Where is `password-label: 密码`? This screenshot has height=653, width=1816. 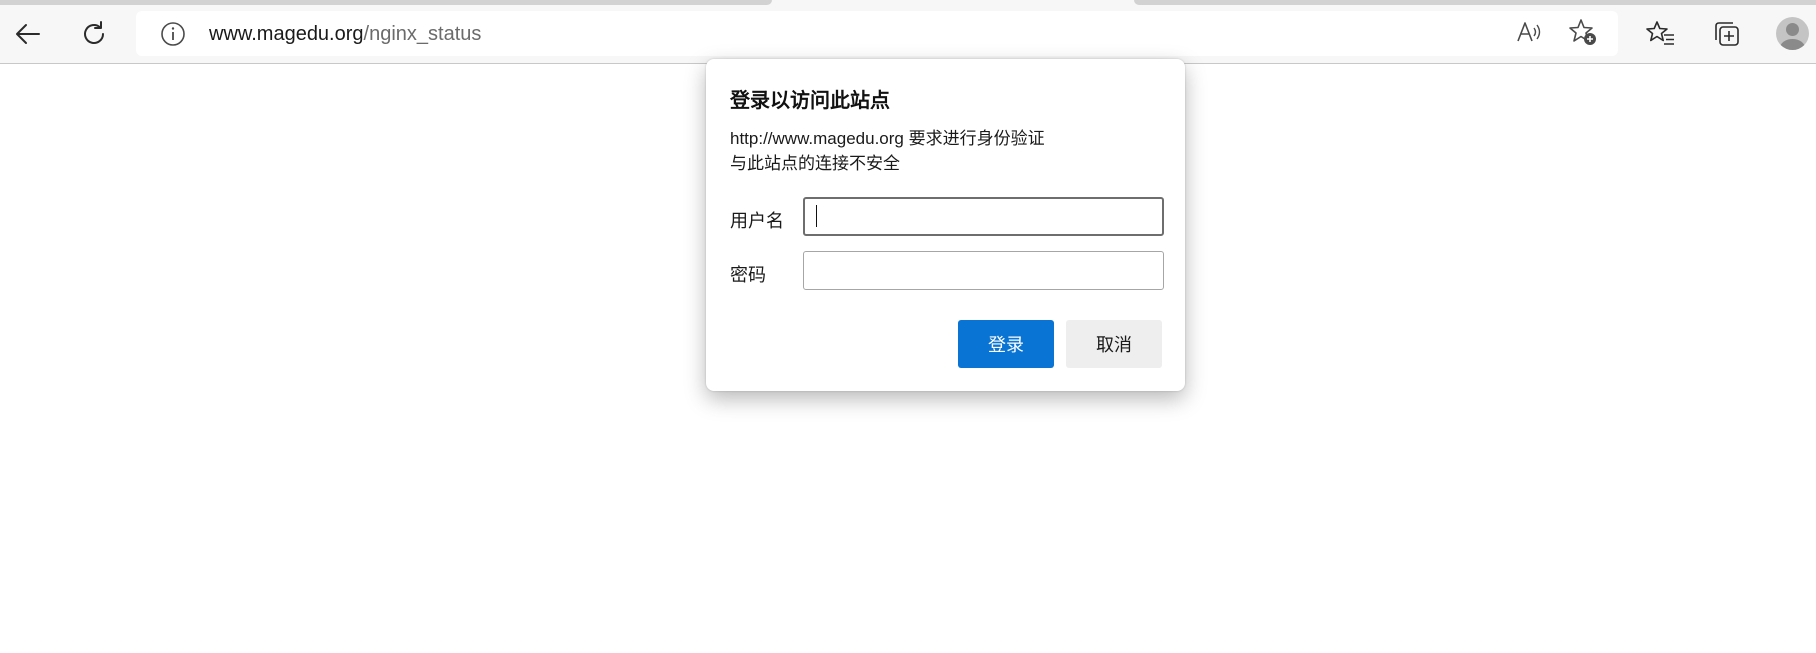
password-label: 密码 is located at coordinates (748, 275).